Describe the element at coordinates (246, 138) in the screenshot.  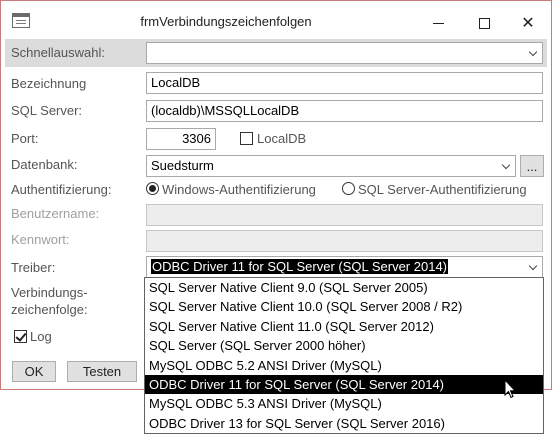
I see `localdb-checkbox` at that location.